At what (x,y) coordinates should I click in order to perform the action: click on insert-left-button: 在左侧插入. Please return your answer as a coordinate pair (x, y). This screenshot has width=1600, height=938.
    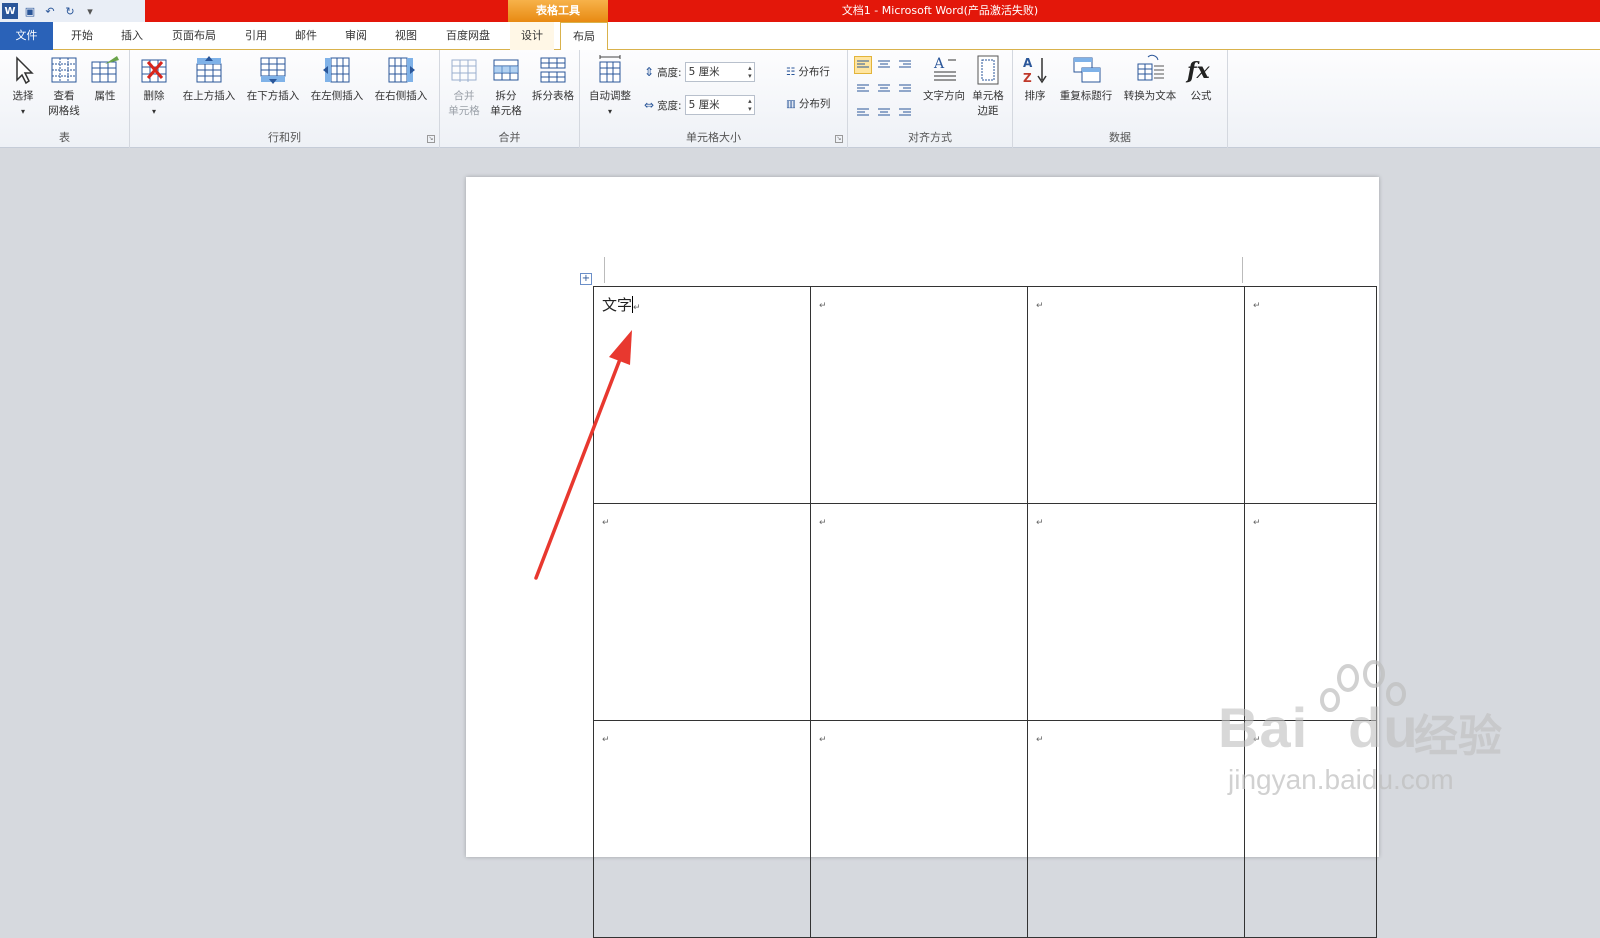
    Looking at the image, I should click on (337, 79).